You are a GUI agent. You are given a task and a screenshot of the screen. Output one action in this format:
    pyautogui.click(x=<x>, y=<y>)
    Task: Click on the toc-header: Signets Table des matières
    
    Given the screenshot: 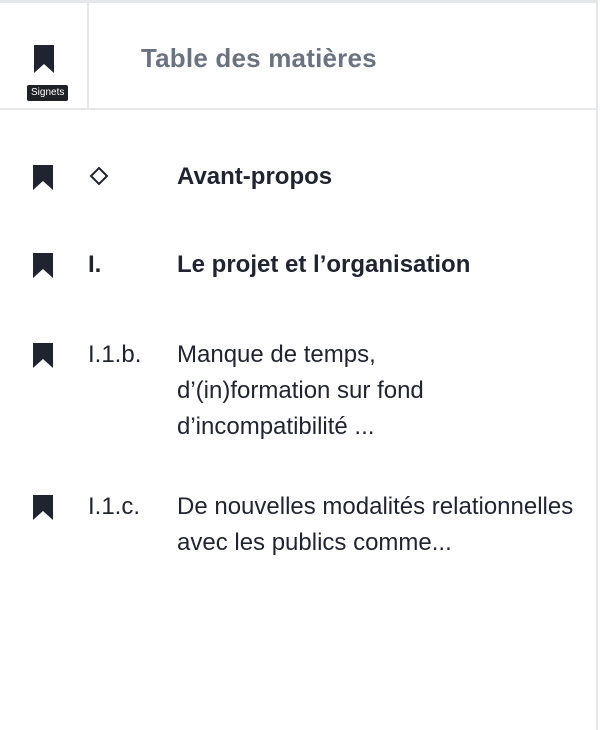 What is the action you would take?
    pyautogui.click(x=298, y=56)
    